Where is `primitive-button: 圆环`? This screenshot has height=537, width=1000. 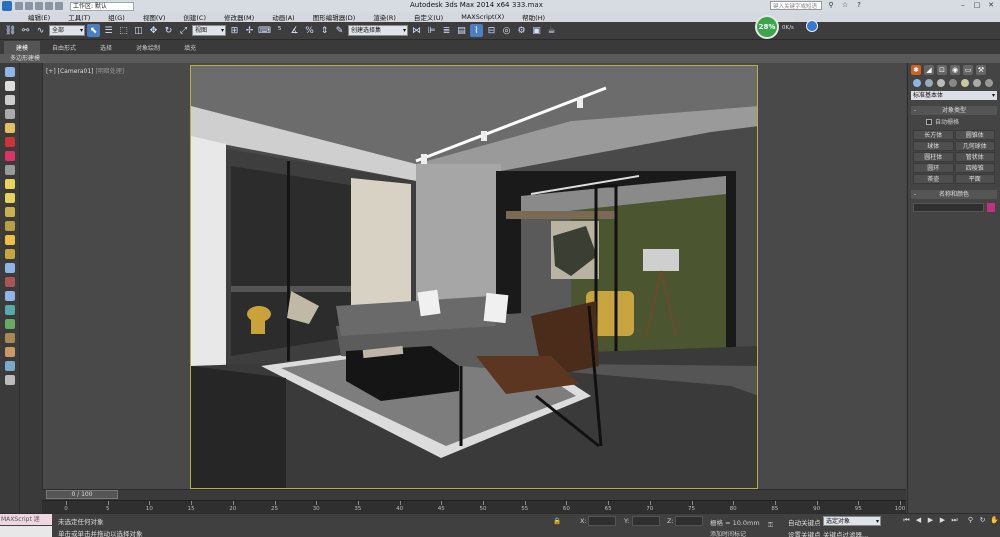
primitive-button: 圆环 is located at coordinates (933, 168).